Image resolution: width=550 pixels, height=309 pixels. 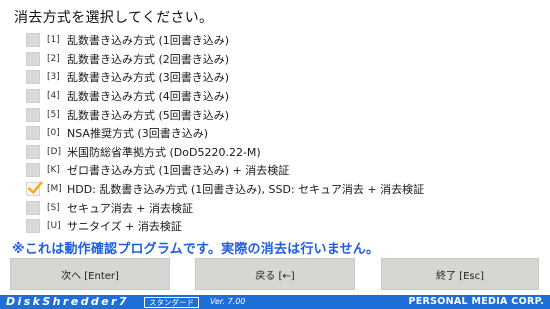 I want to click on option-key-m: [M], so click(x=54, y=189).